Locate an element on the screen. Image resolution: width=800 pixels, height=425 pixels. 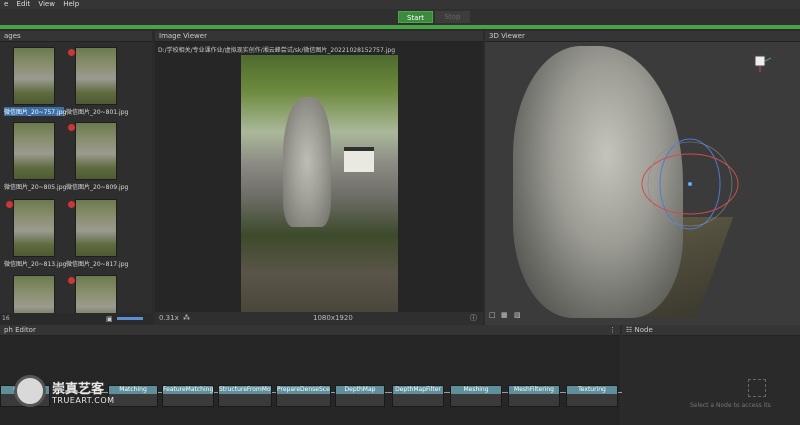
more-icon: ⋮ is located at coordinates (612, 330).